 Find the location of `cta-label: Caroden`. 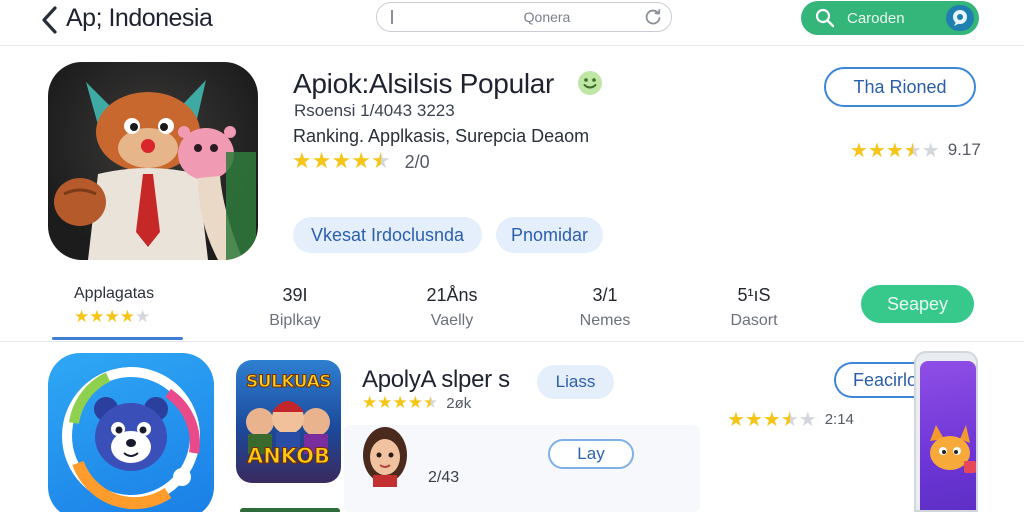

cta-label: Caroden is located at coordinates (876, 18).